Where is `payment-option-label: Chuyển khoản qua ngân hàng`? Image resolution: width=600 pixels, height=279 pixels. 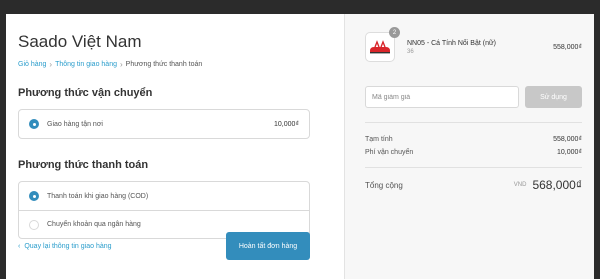
payment-option-label: Chuyển khoản qua ngân hàng is located at coordinates (94, 224).